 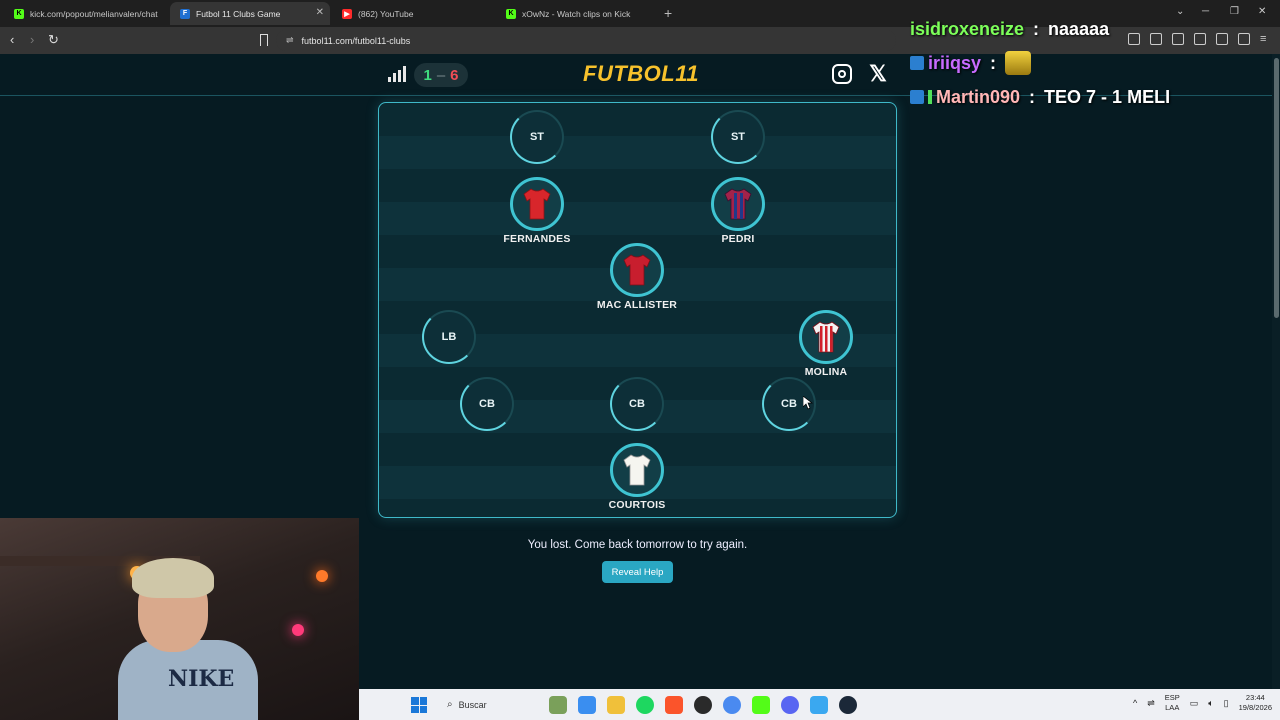 I want to click on kick-icon, so click(x=761, y=705).